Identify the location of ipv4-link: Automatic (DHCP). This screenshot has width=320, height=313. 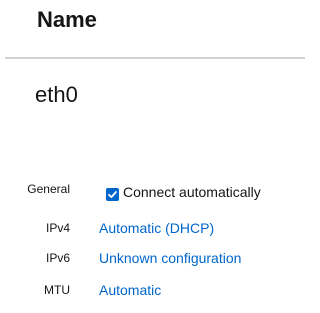
(156, 228).